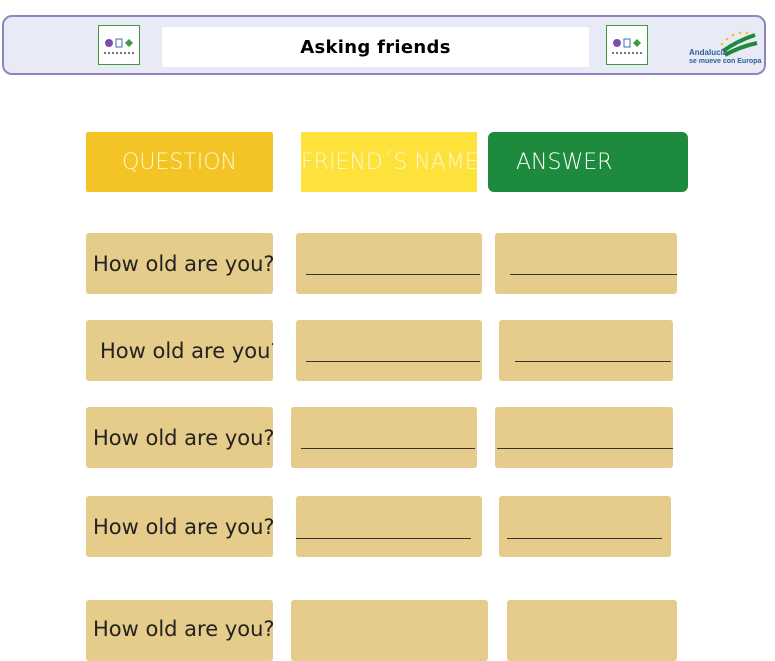 This screenshot has width=775, height=661. I want to click on school-logo-left, so click(119, 45).